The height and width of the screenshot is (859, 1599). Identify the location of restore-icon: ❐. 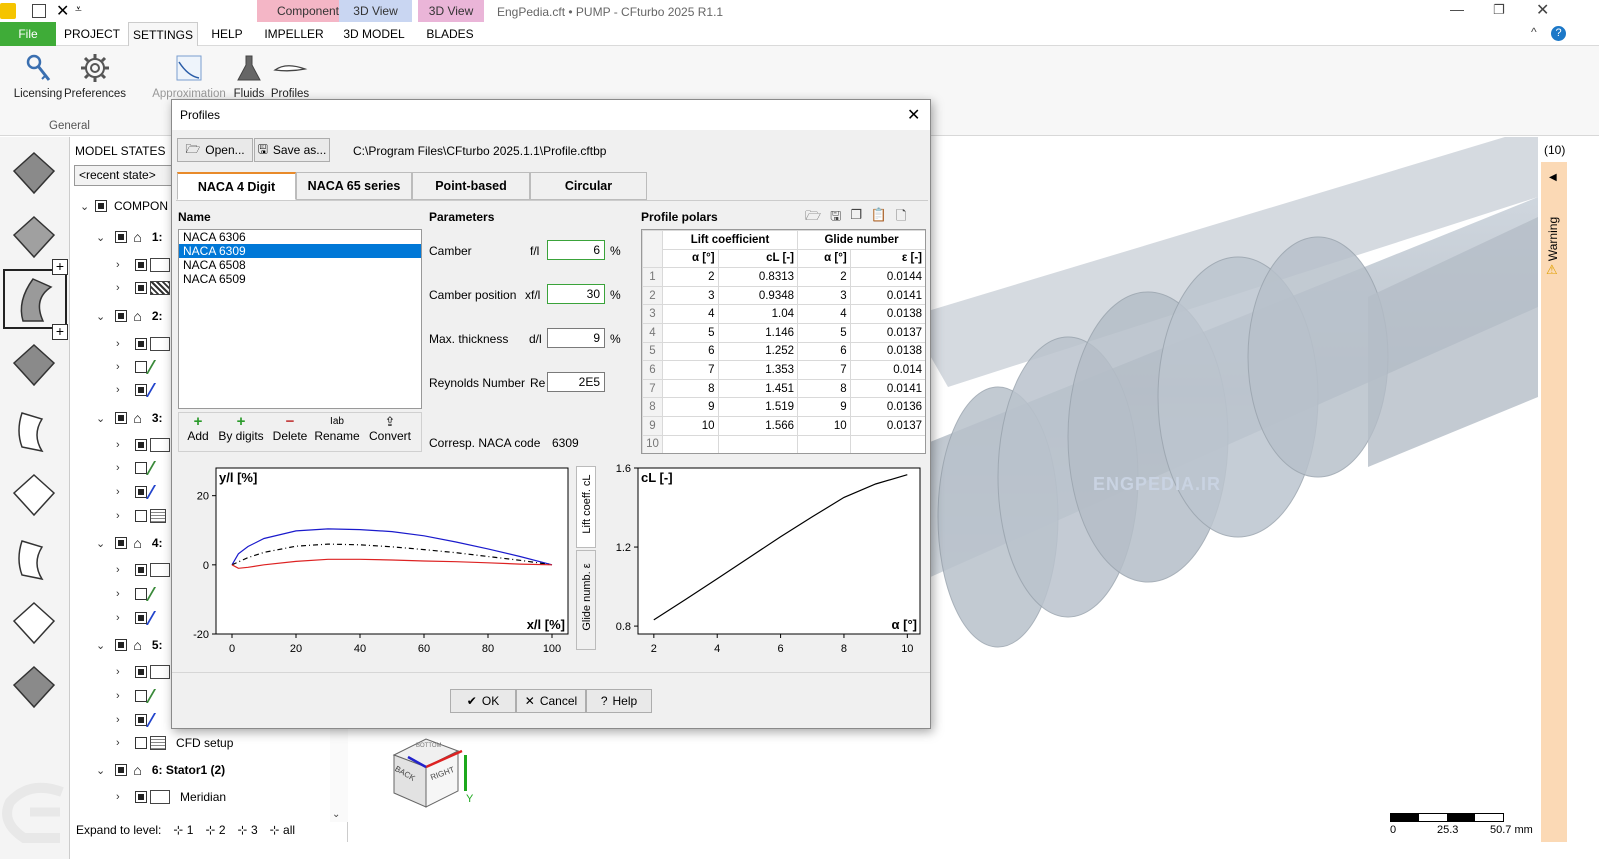
(1499, 10).